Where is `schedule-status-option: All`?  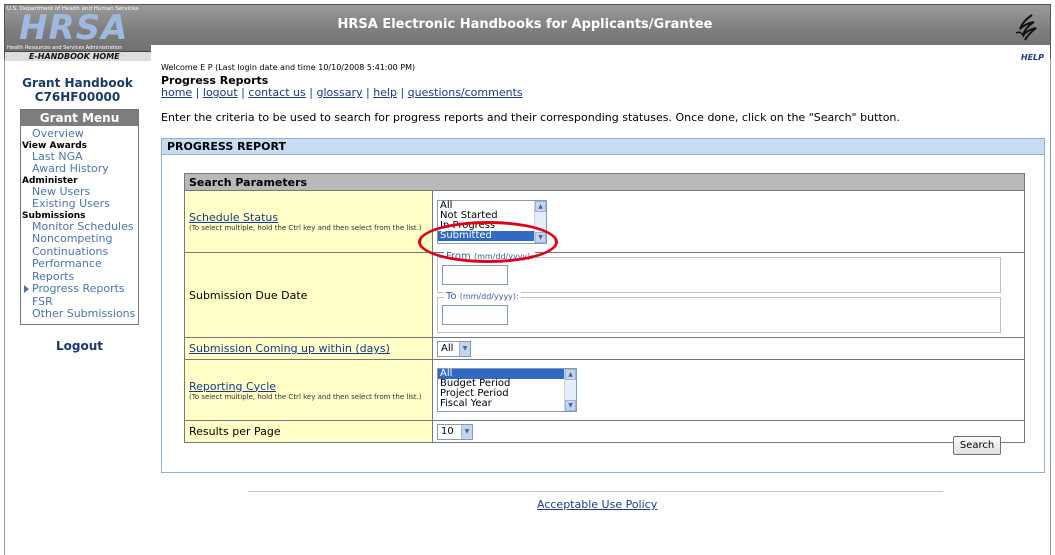
schedule-status-option: All is located at coordinates (492, 205).